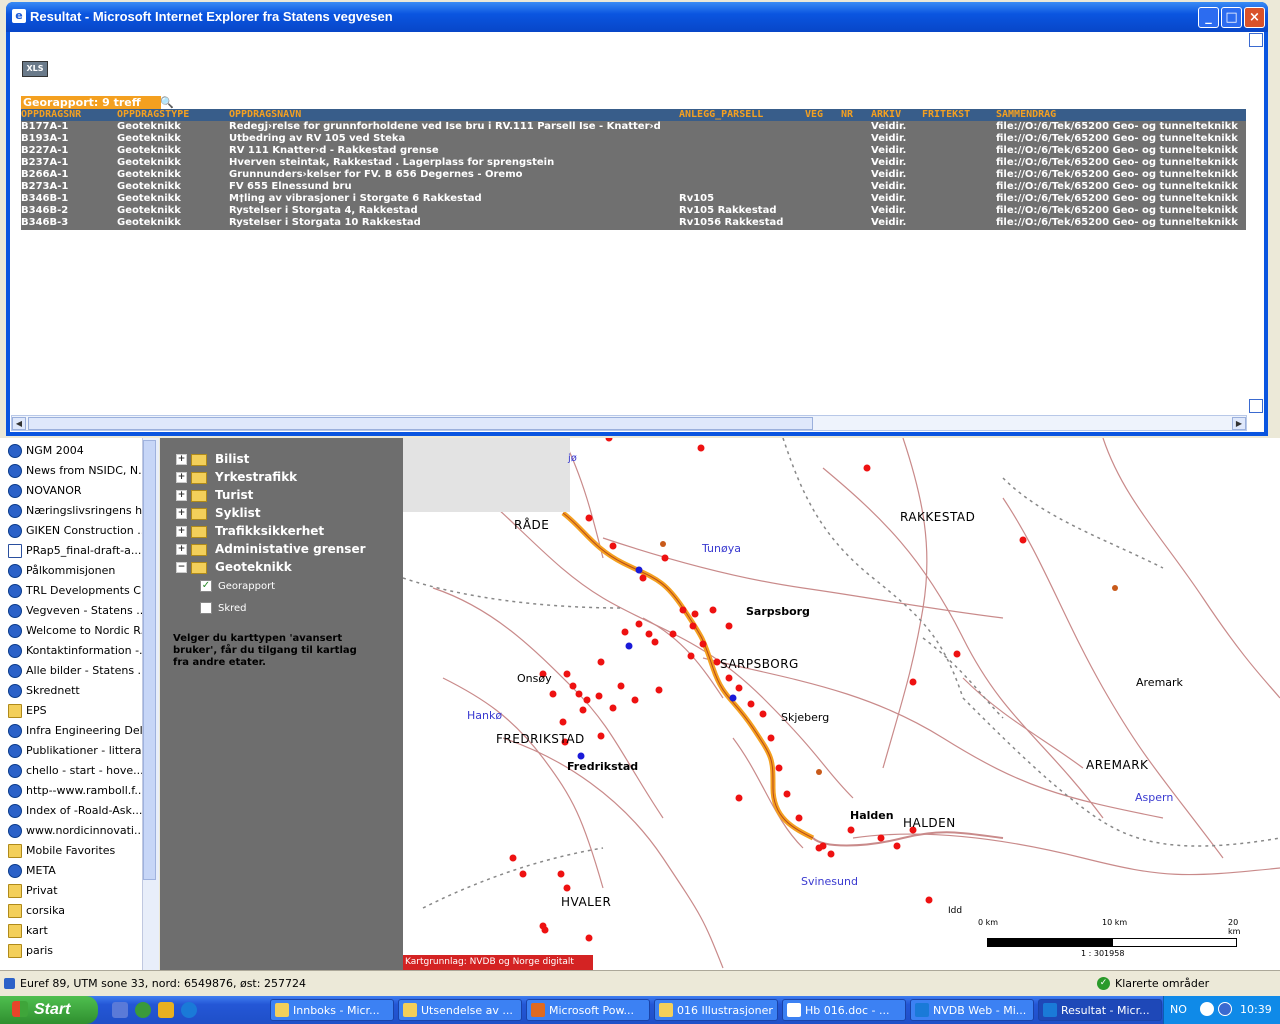 Image resolution: width=1280 pixels, height=1024 pixels. I want to click on layer-group-bilist: + Bilist, so click(212, 459).